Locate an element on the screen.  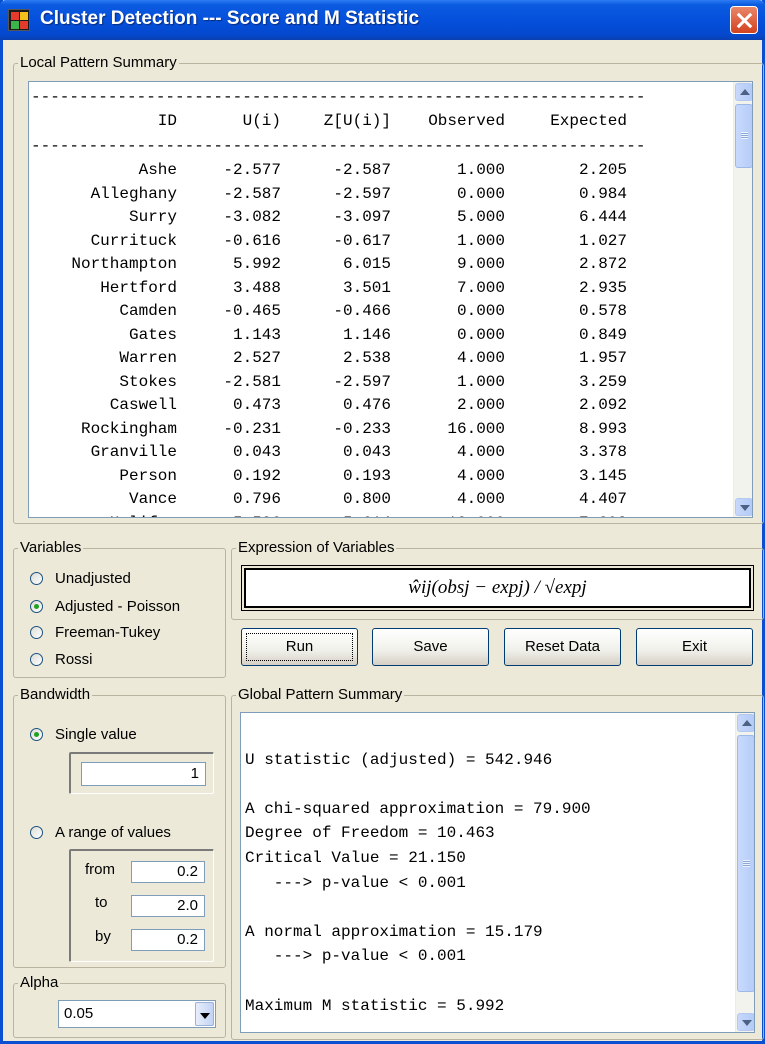
table-row: Person 0.192 0.193 4.000 3.145 is located at coordinates (379, 478).